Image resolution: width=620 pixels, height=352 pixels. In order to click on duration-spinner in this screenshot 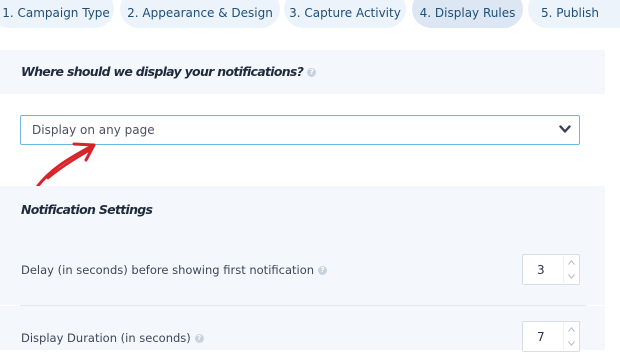, I will do `click(570, 336)`.